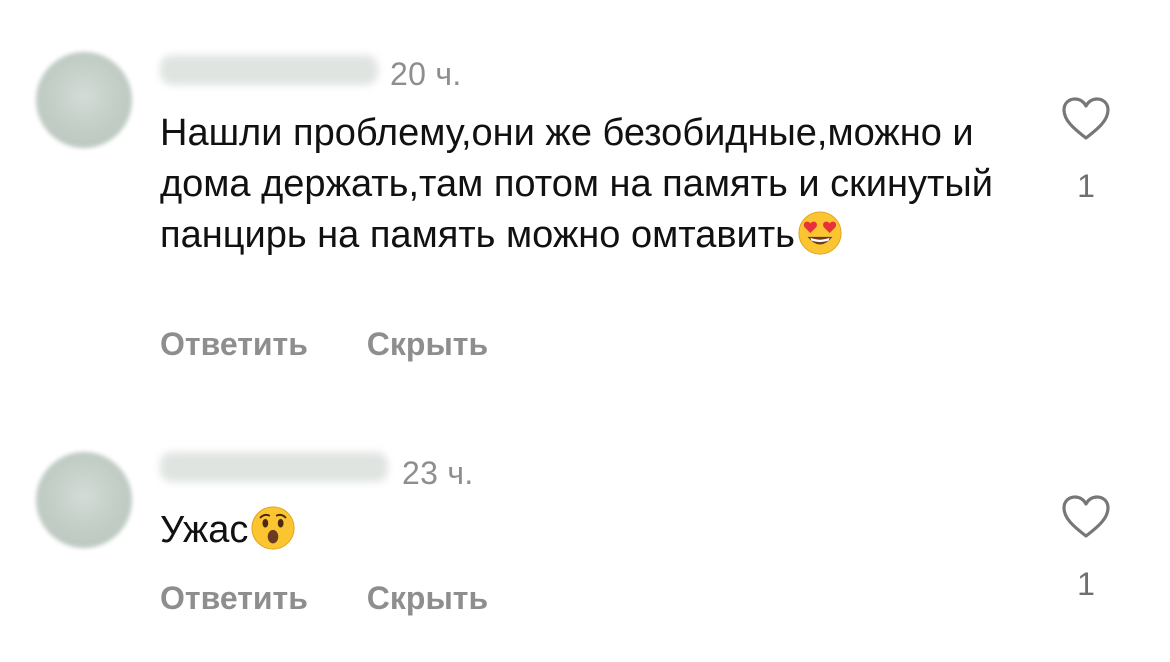  Describe the element at coordinates (204, 530) in the screenshot. I see `comment-body: Ужас` at that location.